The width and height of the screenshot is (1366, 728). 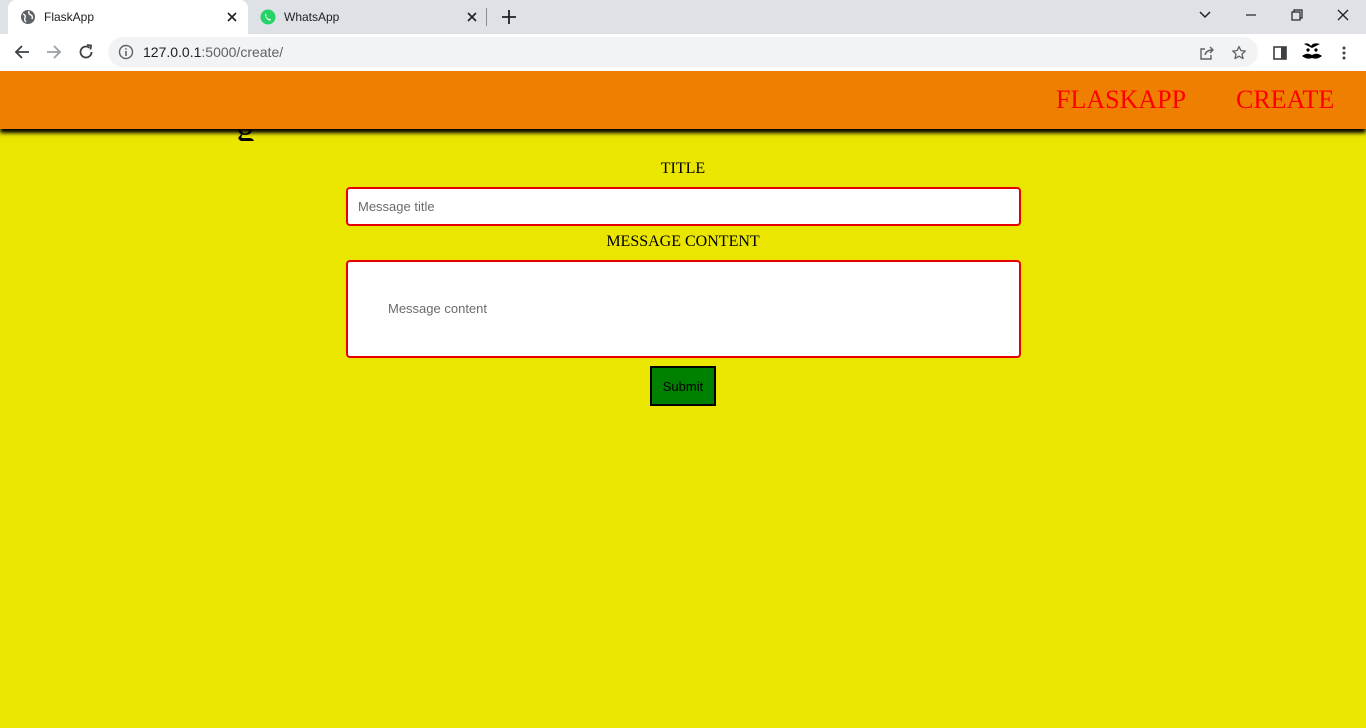 I want to click on content-textarea, so click(x=683, y=309).